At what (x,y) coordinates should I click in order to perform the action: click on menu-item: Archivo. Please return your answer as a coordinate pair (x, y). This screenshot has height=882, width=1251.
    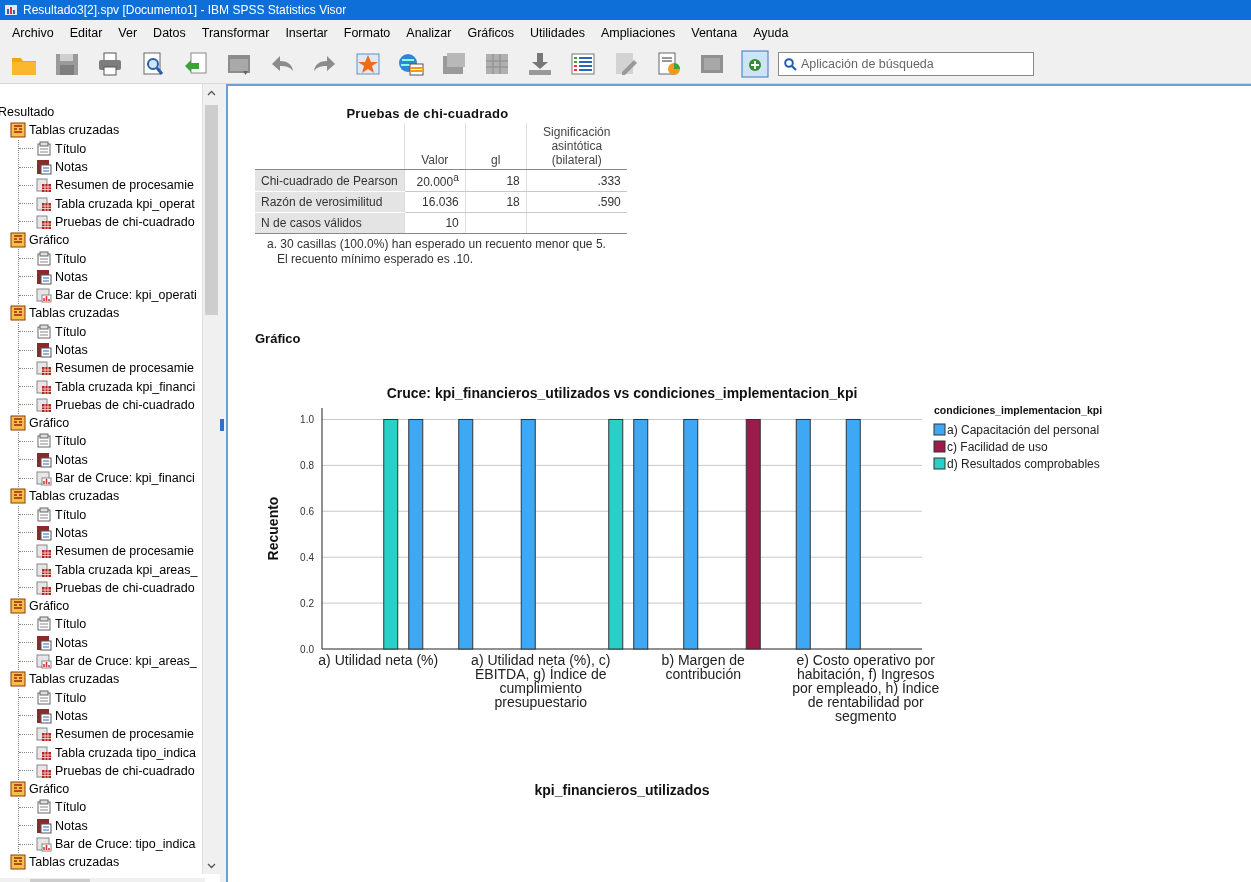
    Looking at the image, I should click on (33, 32).